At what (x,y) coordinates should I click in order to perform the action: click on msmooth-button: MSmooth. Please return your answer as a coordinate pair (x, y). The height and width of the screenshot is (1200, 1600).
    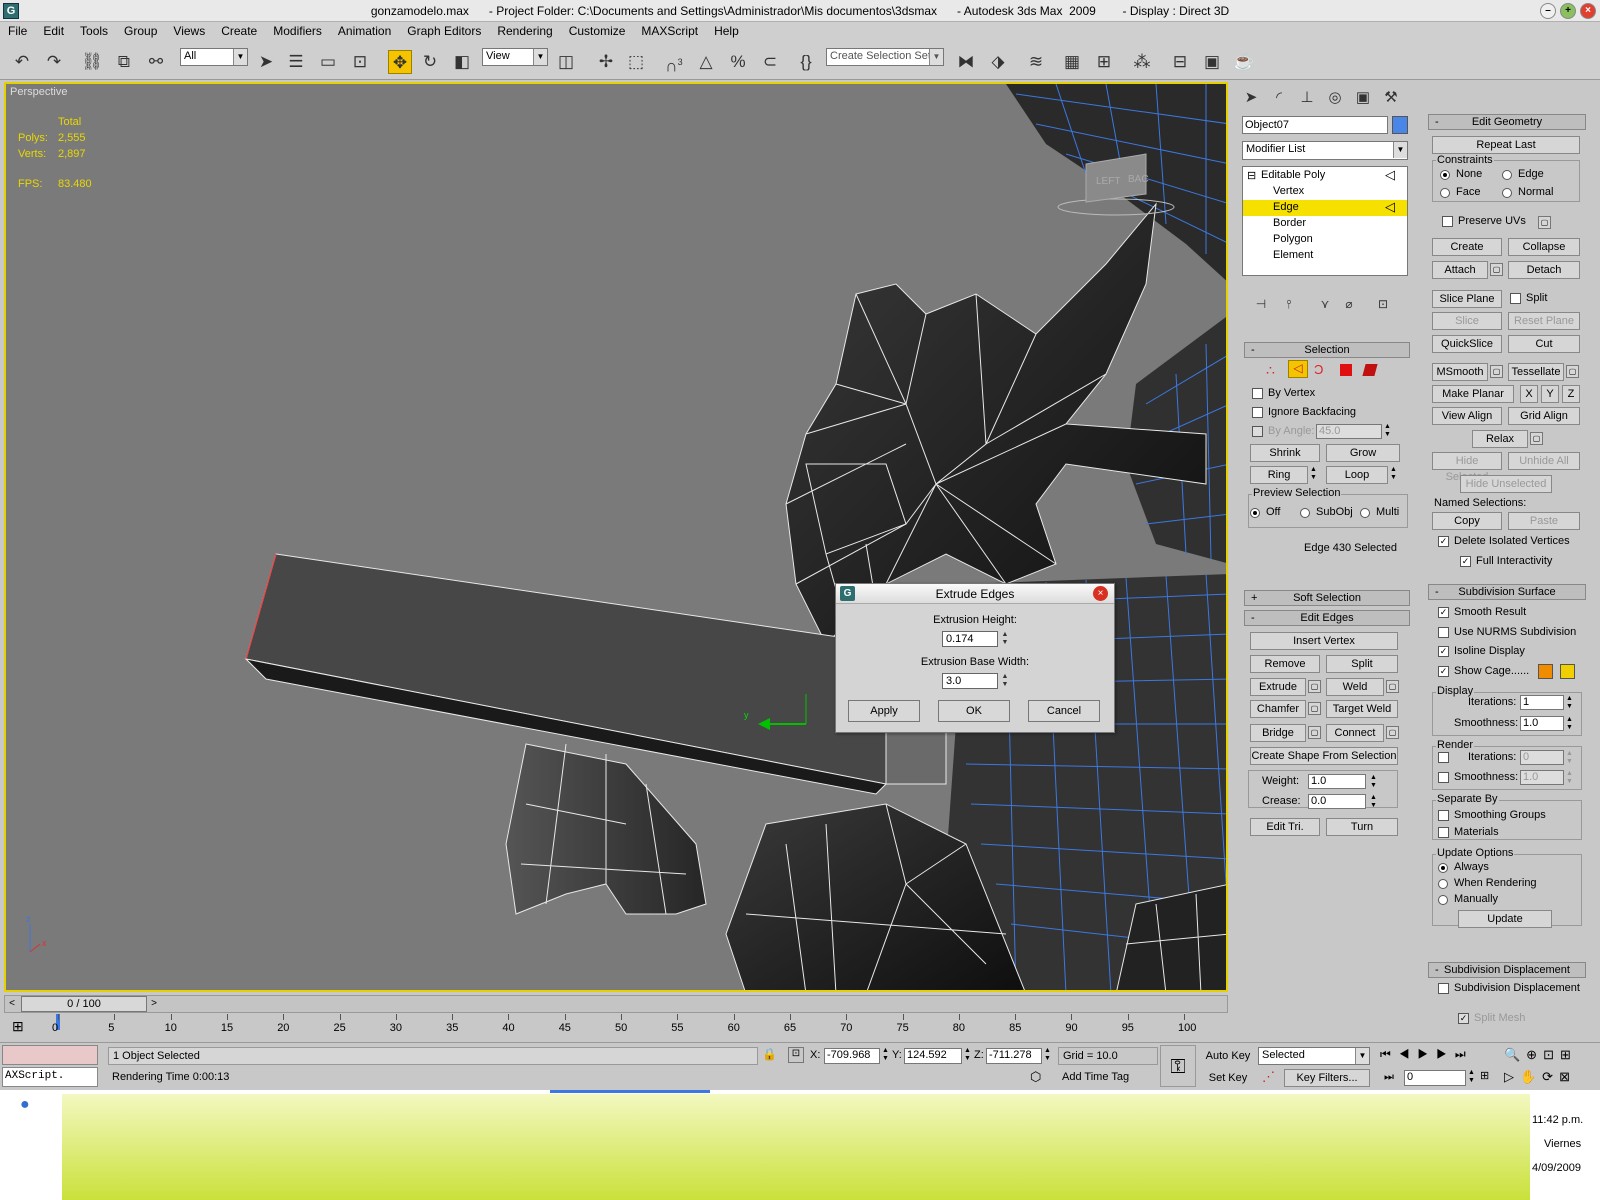
    Looking at the image, I should click on (1460, 372).